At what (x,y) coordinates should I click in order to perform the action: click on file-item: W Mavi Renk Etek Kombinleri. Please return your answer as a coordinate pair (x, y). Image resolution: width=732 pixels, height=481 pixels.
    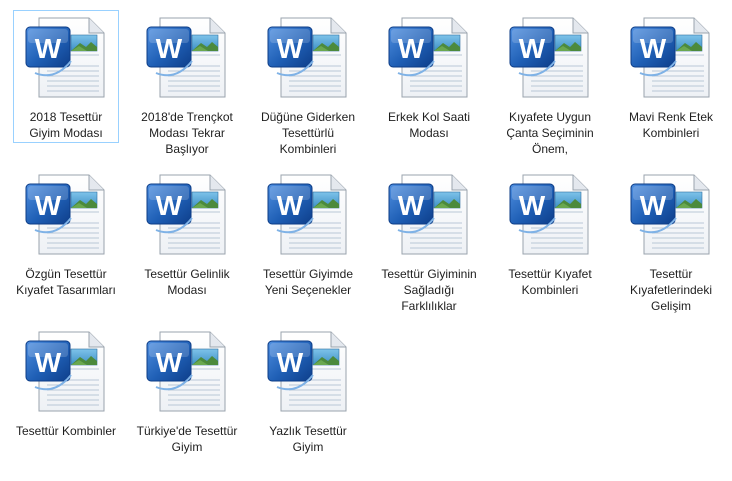
    Looking at the image, I should click on (671, 87).